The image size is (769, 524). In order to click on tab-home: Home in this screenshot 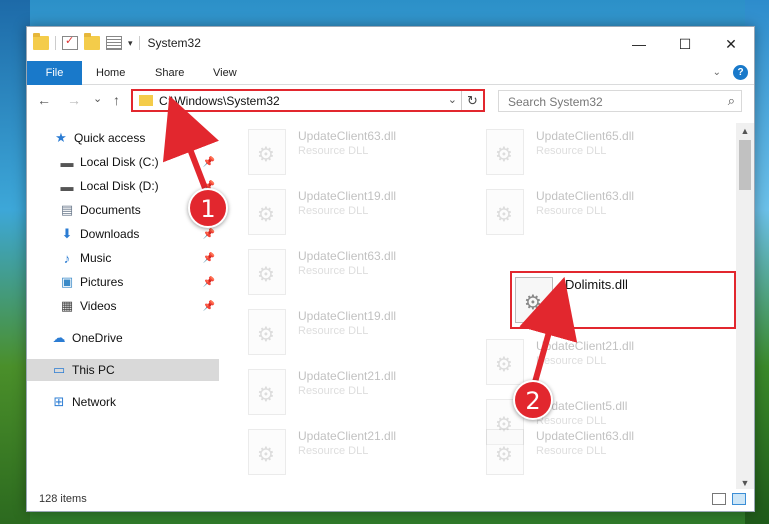, I will do `click(110, 73)`.